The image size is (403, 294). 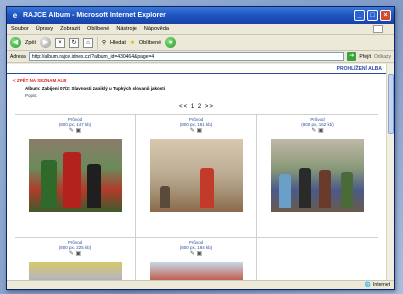 I want to click on photo-cell: Průvod (800 px, 181 kb) ✎ ▣, so click(x=196, y=176).